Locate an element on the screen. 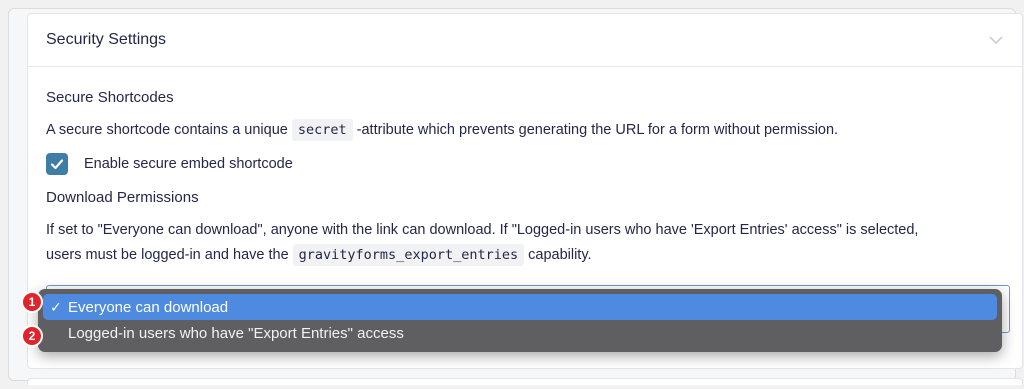 The width and height of the screenshot is (1024, 389). description-text: A secure shortcode contains a unique is located at coordinates (169, 130).